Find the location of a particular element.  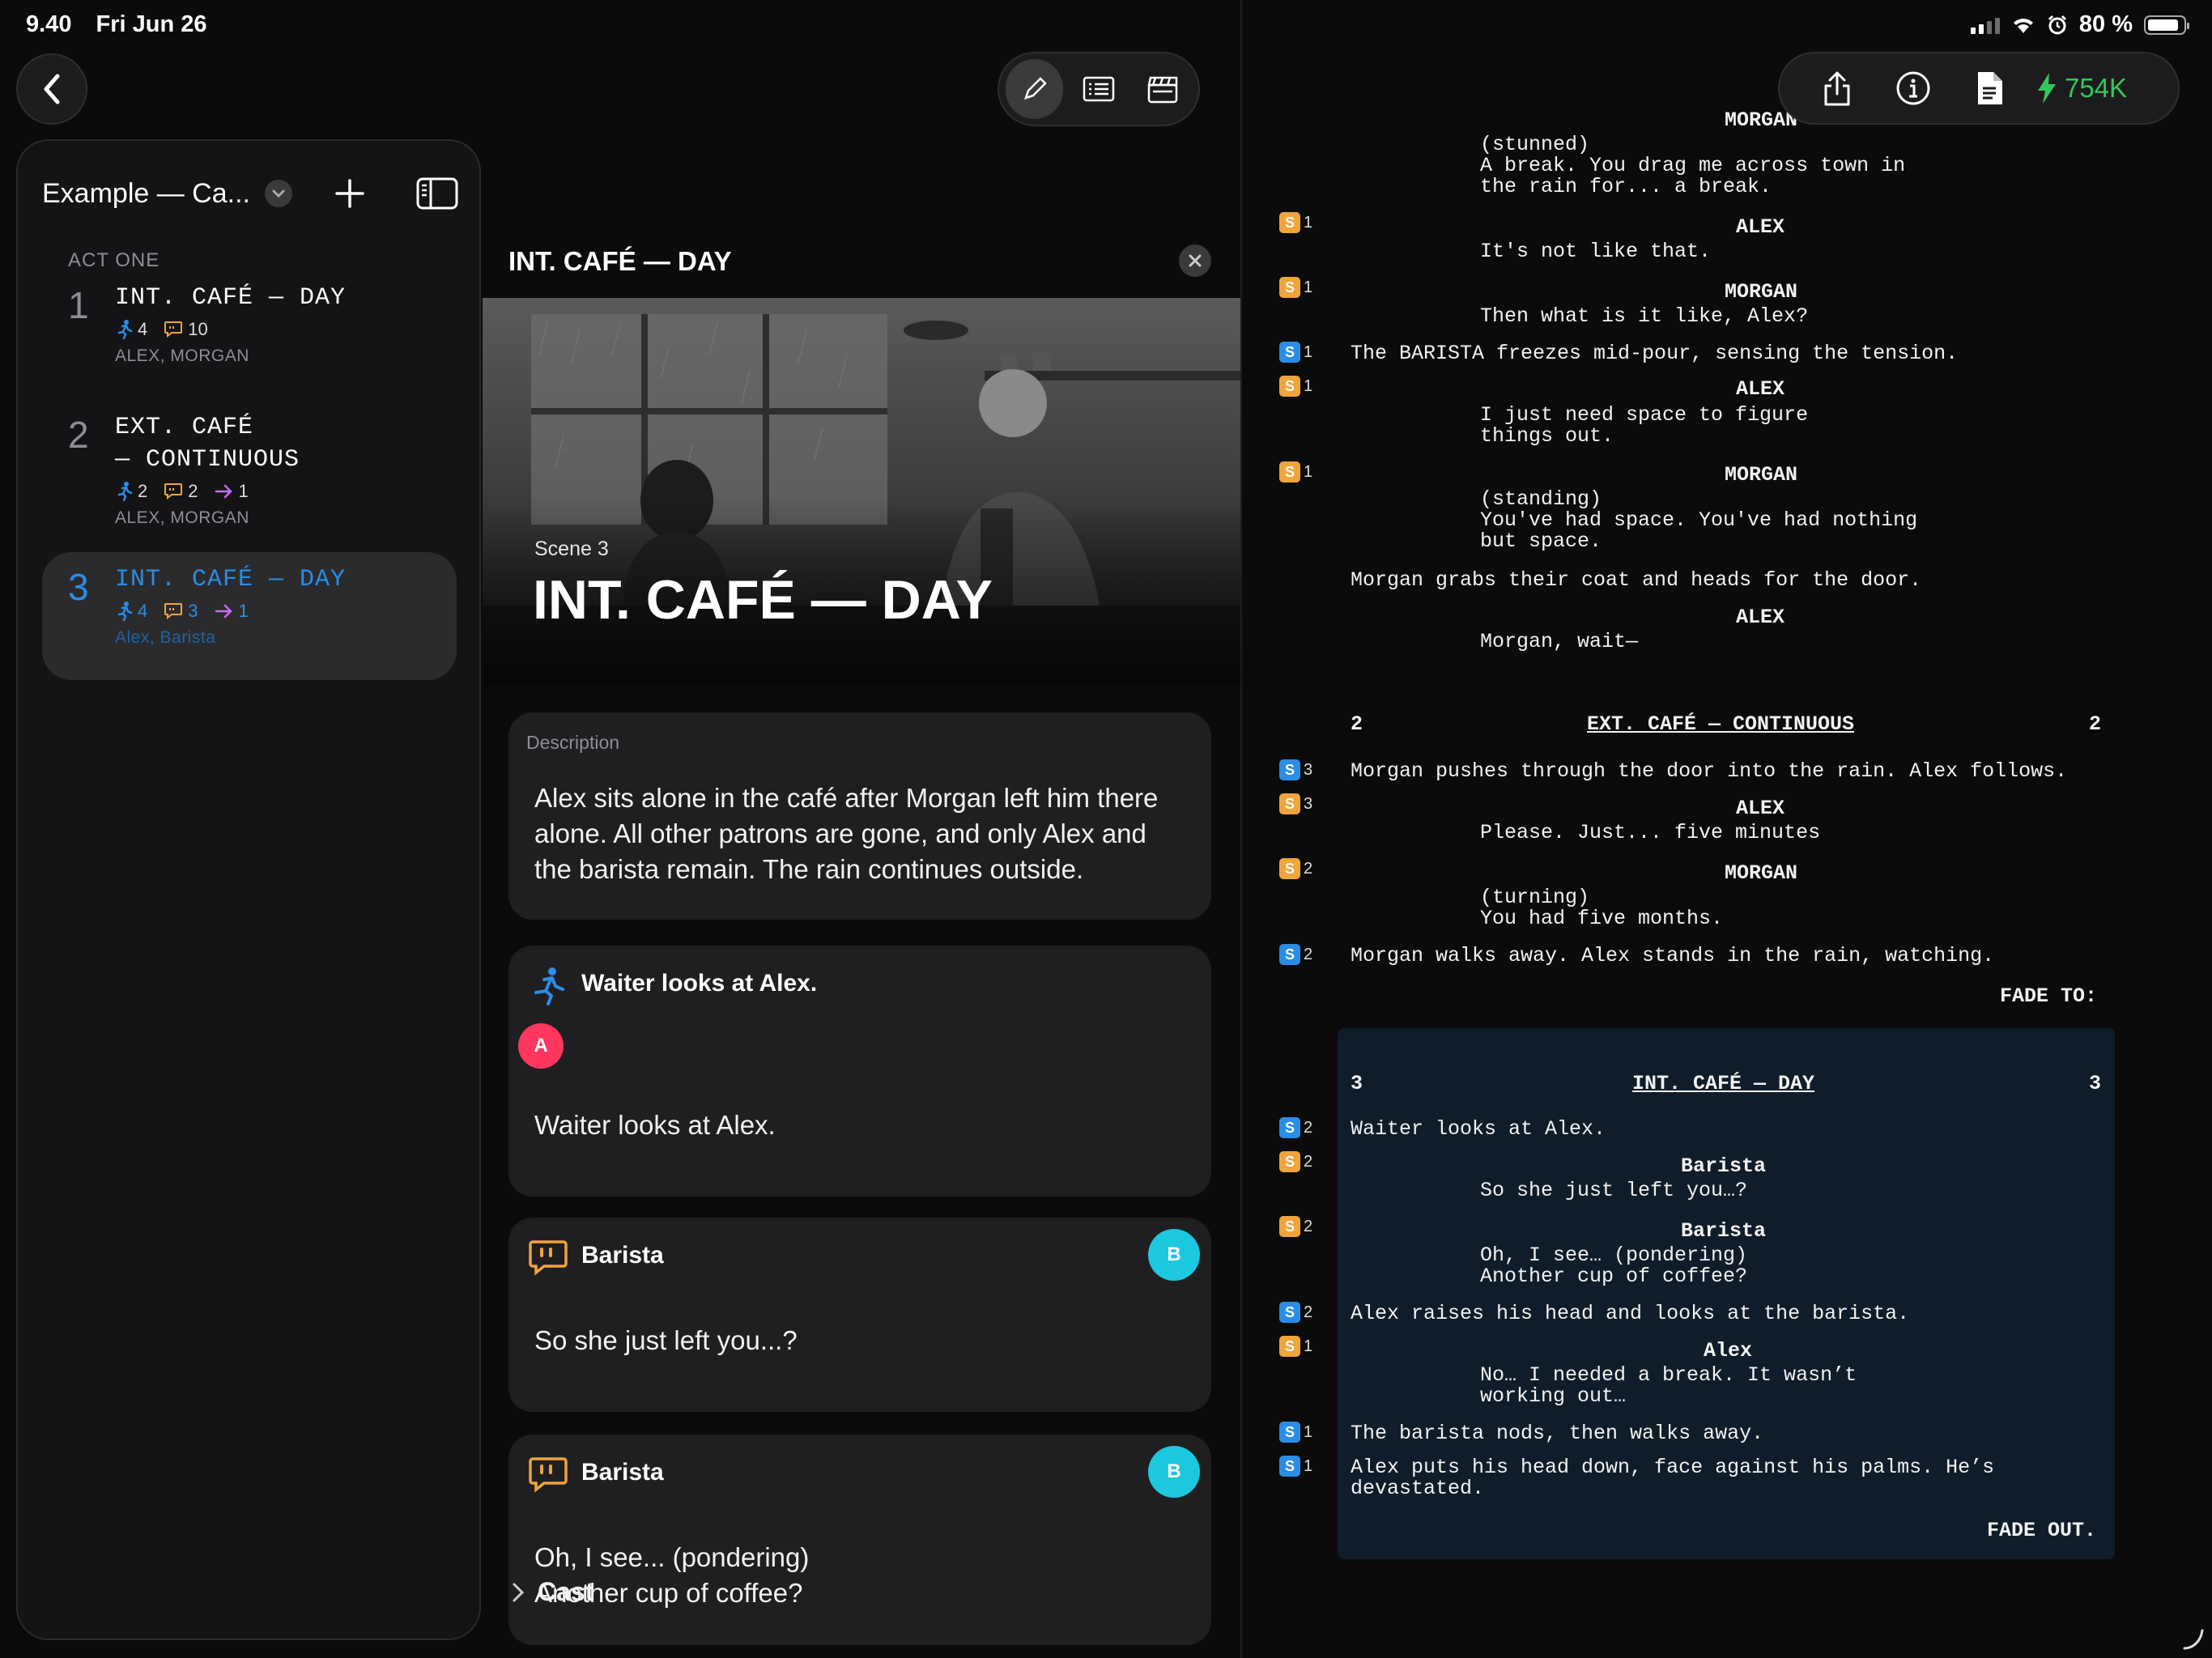

sp-dialogue: You had five months. is located at coordinates (1602, 918).